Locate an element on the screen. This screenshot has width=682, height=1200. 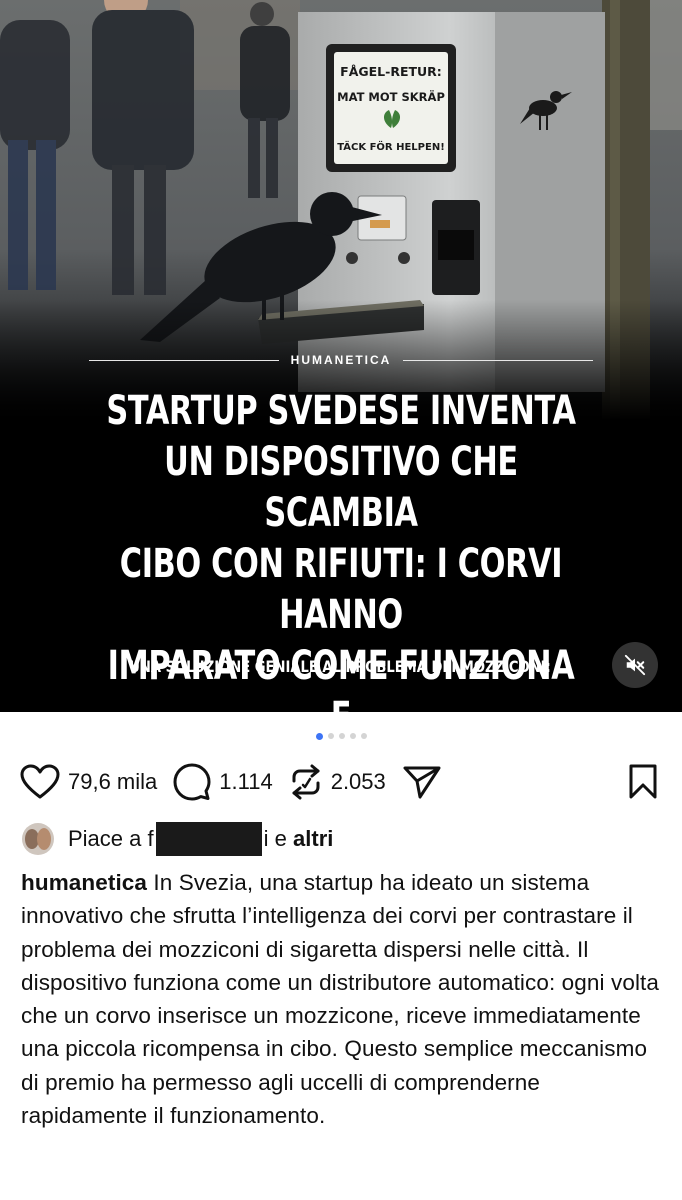
caption-username: humanetica is located at coordinates (84, 882).